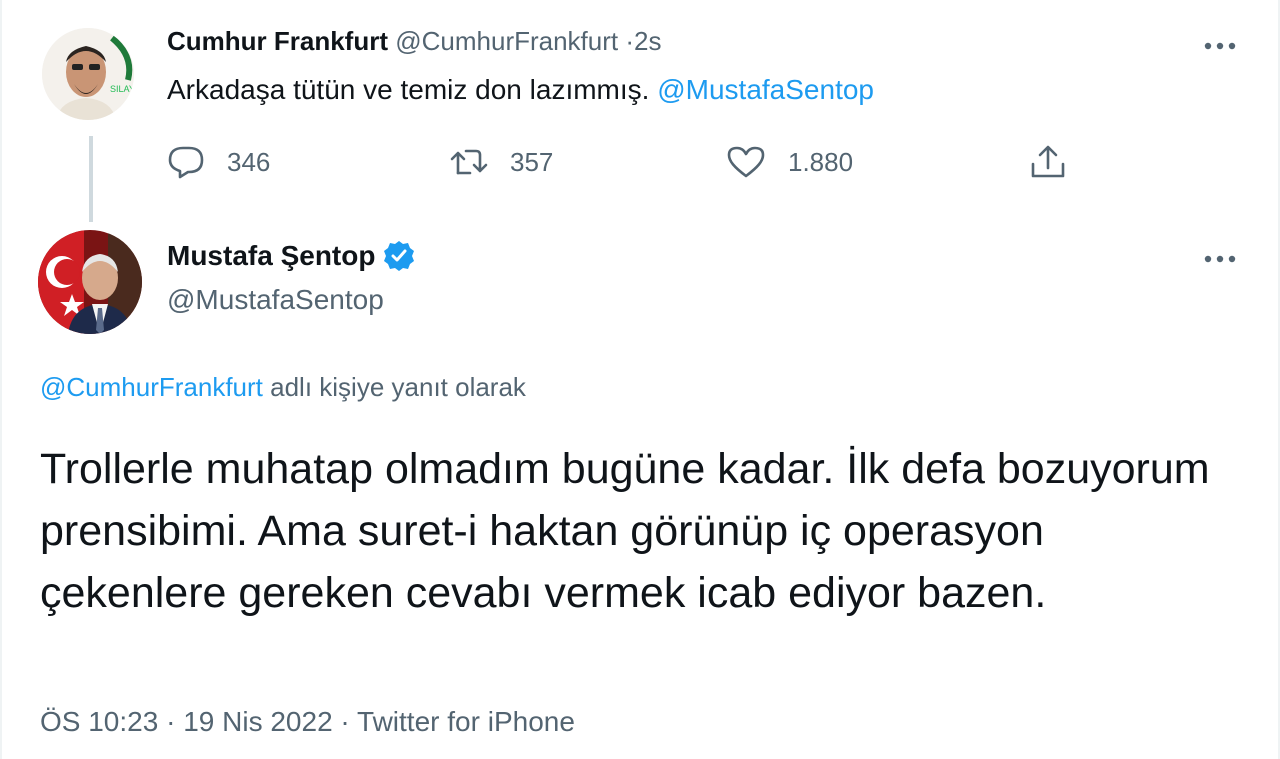 This screenshot has width=1280, height=759. Describe the element at coordinates (821, 161) in the screenshot. I see `like-count: 1.880` at that location.